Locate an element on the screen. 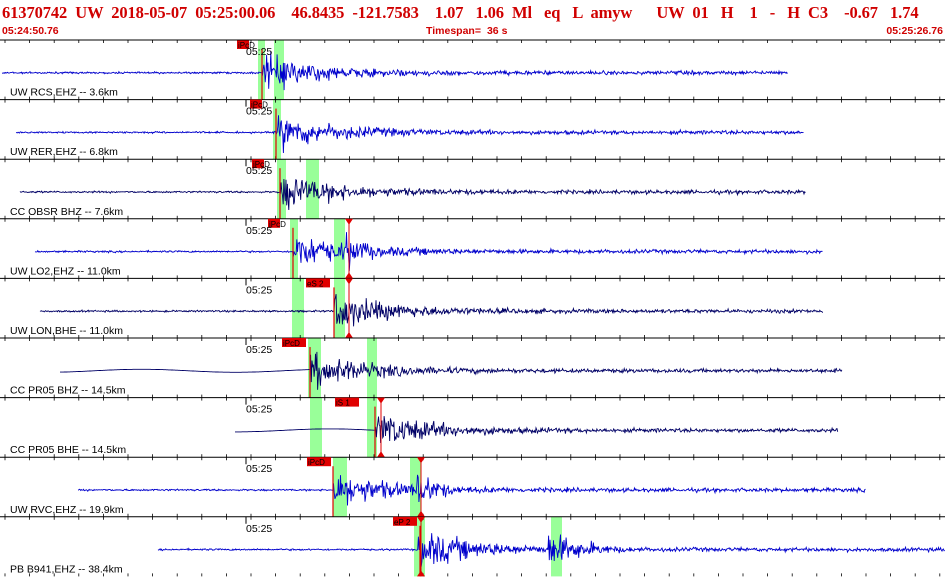  channel-label: UW RCS,EHZ -- 3.6km is located at coordinates (64, 93).